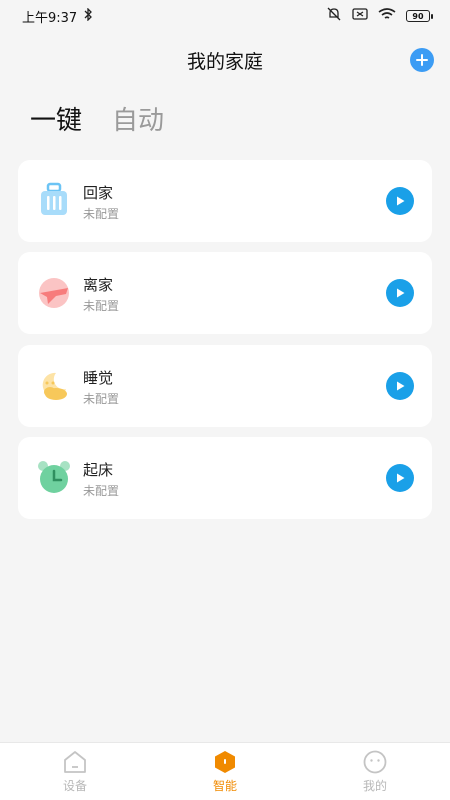 The height and width of the screenshot is (800, 450). Describe the element at coordinates (98, 470) in the screenshot. I see `scene-title: 起床` at that location.